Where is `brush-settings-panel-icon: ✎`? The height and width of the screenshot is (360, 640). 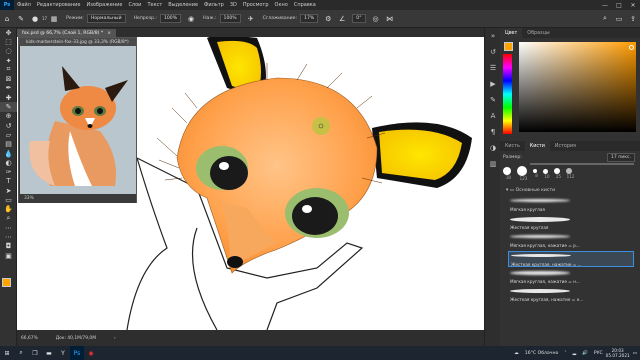
brush-settings-panel-icon: ✎ is located at coordinates (493, 100).